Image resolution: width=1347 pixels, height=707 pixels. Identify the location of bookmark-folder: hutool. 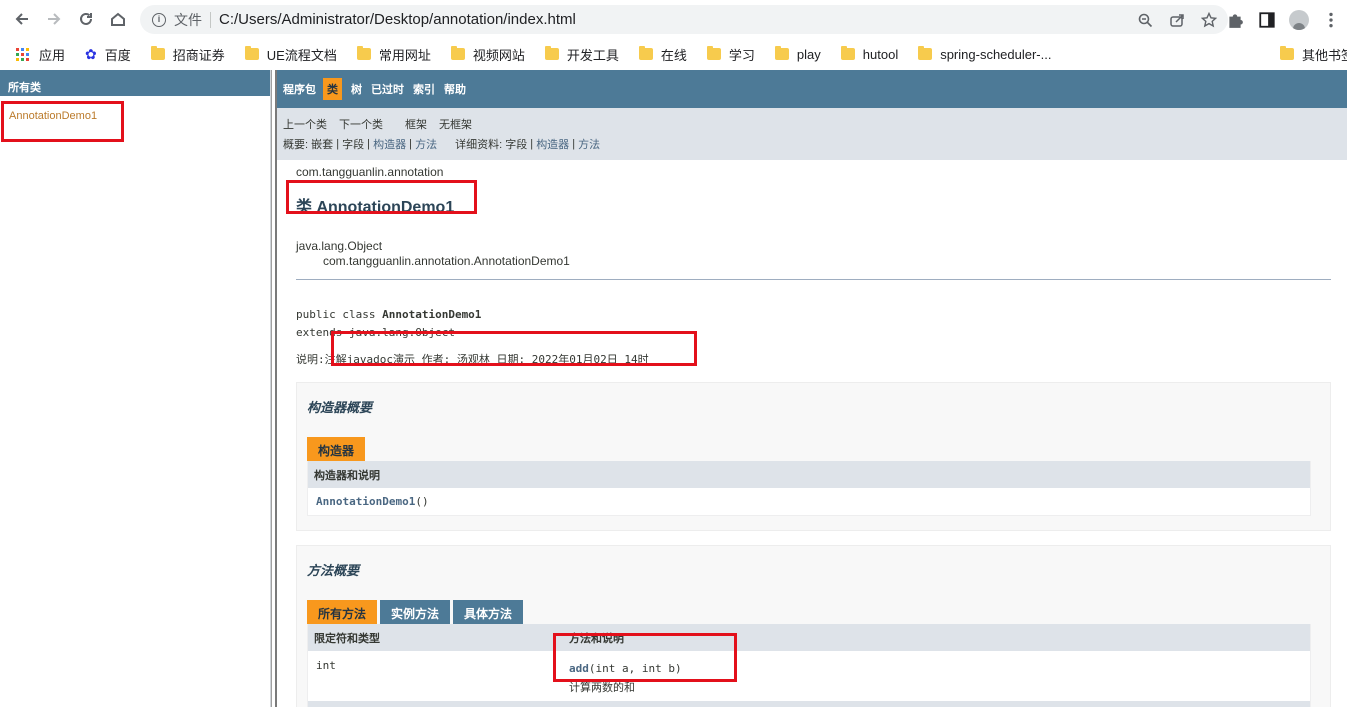
(869, 54).